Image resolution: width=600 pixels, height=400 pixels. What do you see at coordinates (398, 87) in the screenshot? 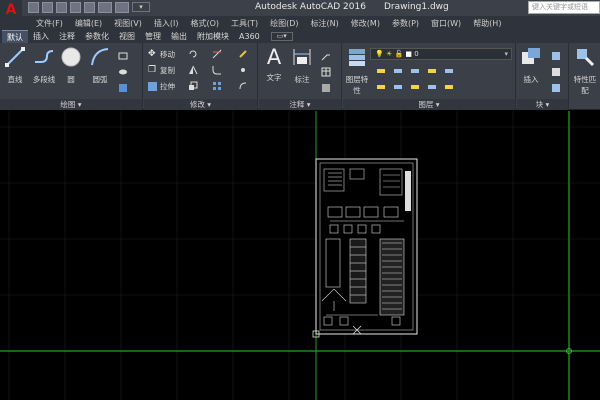
I see `layer-tool-7-icon` at bounding box center [398, 87].